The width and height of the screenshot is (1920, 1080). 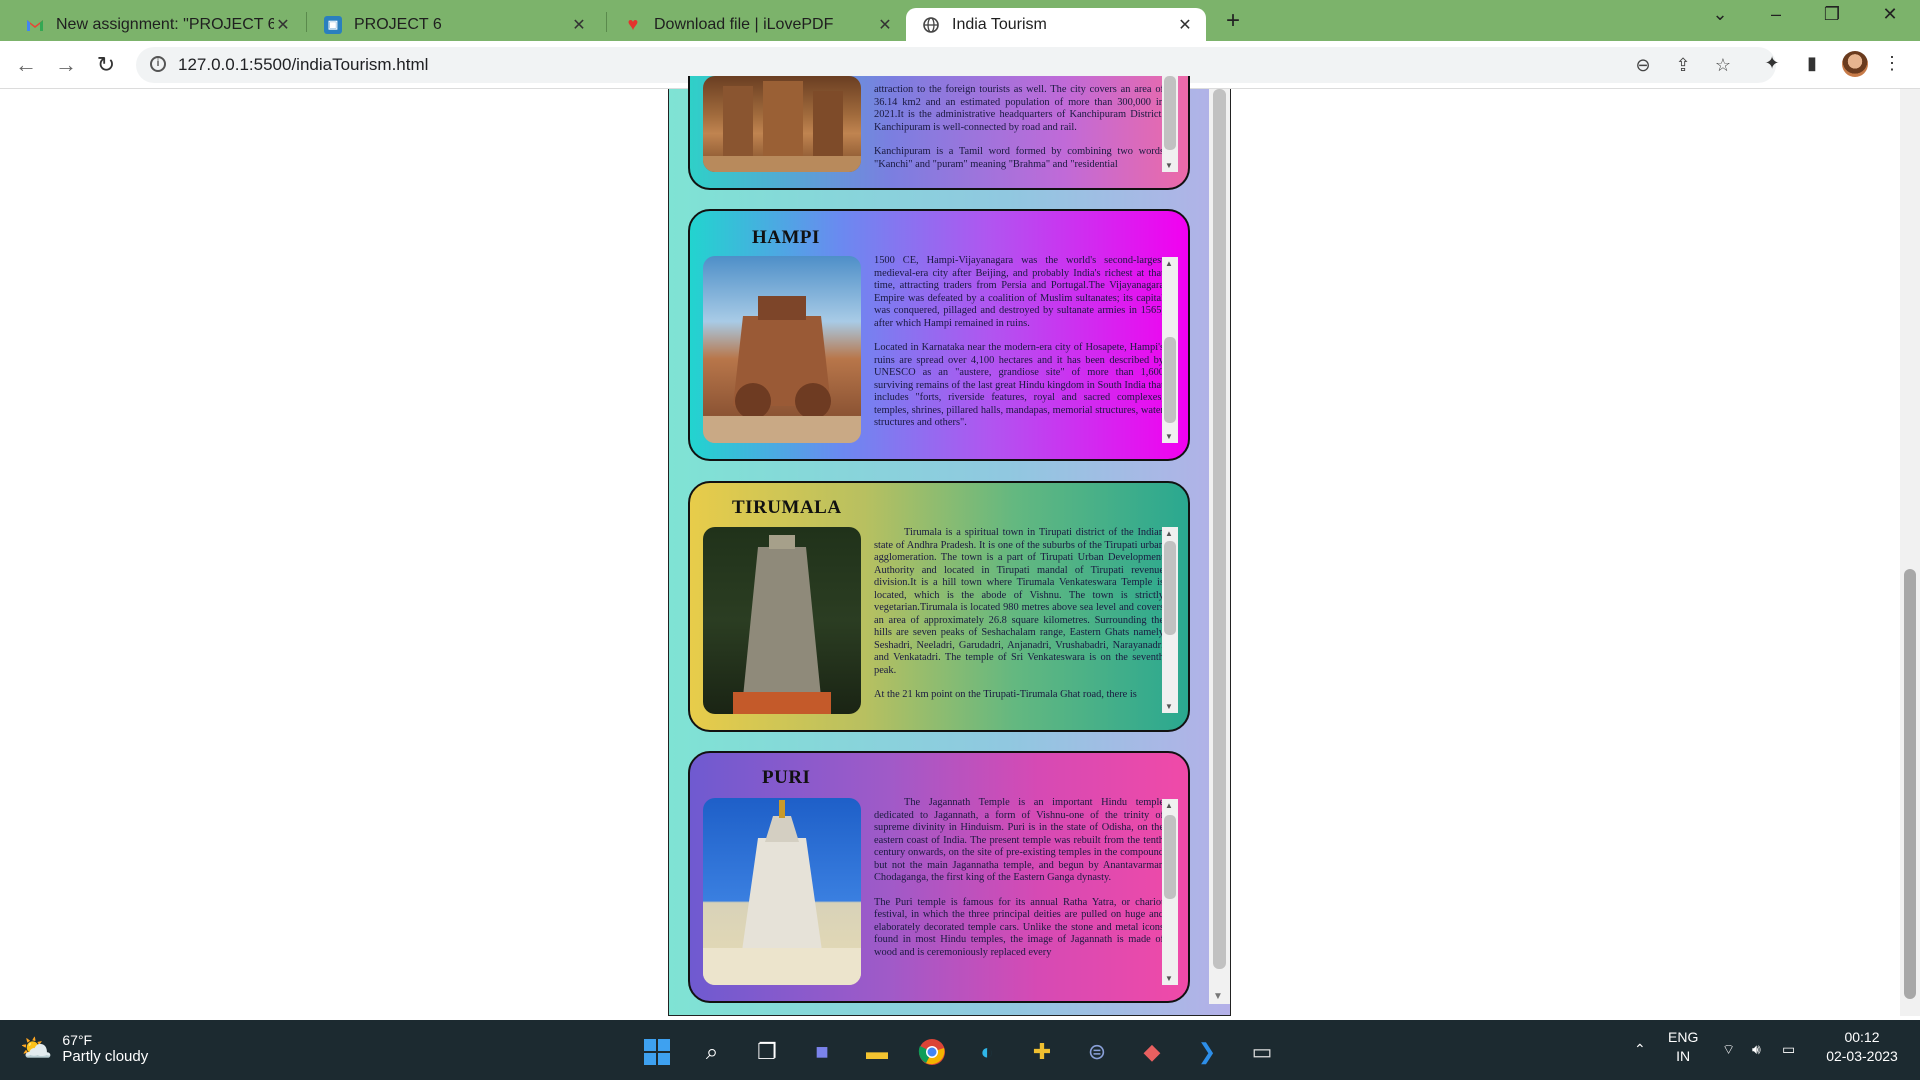 What do you see at coordinates (1219, 546) in the screenshot?
I see `container-scrollbar: ▼` at bounding box center [1219, 546].